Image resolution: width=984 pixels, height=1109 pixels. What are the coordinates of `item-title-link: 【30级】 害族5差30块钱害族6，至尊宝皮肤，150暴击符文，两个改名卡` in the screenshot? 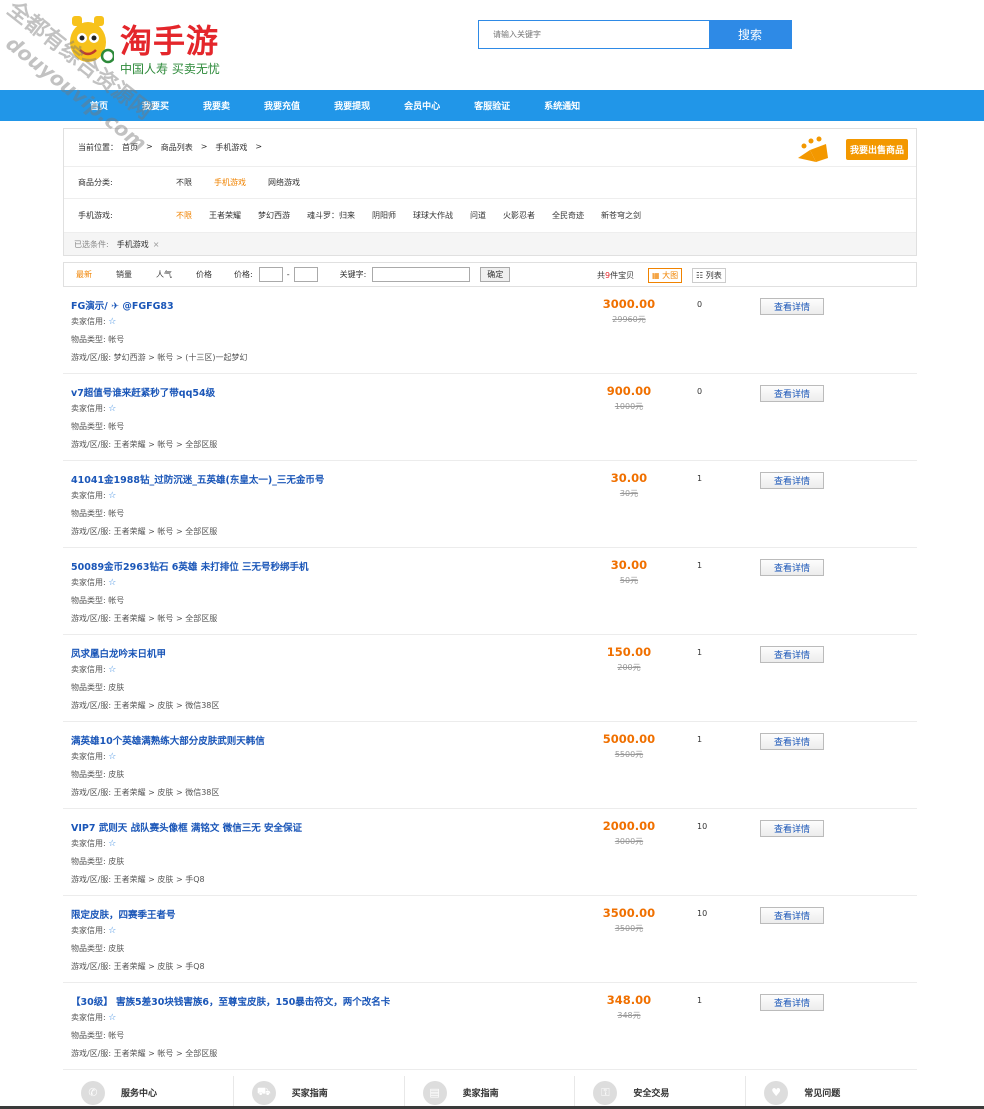 It's located at (230, 1001).